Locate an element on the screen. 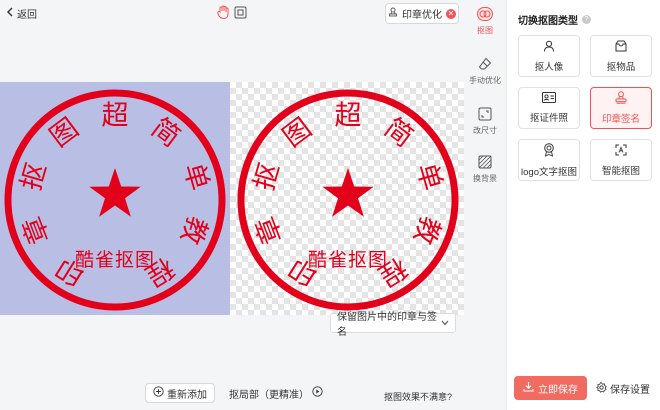 The image size is (660, 410). panel-title-text: 切换抠图类型 is located at coordinates (548, 21).